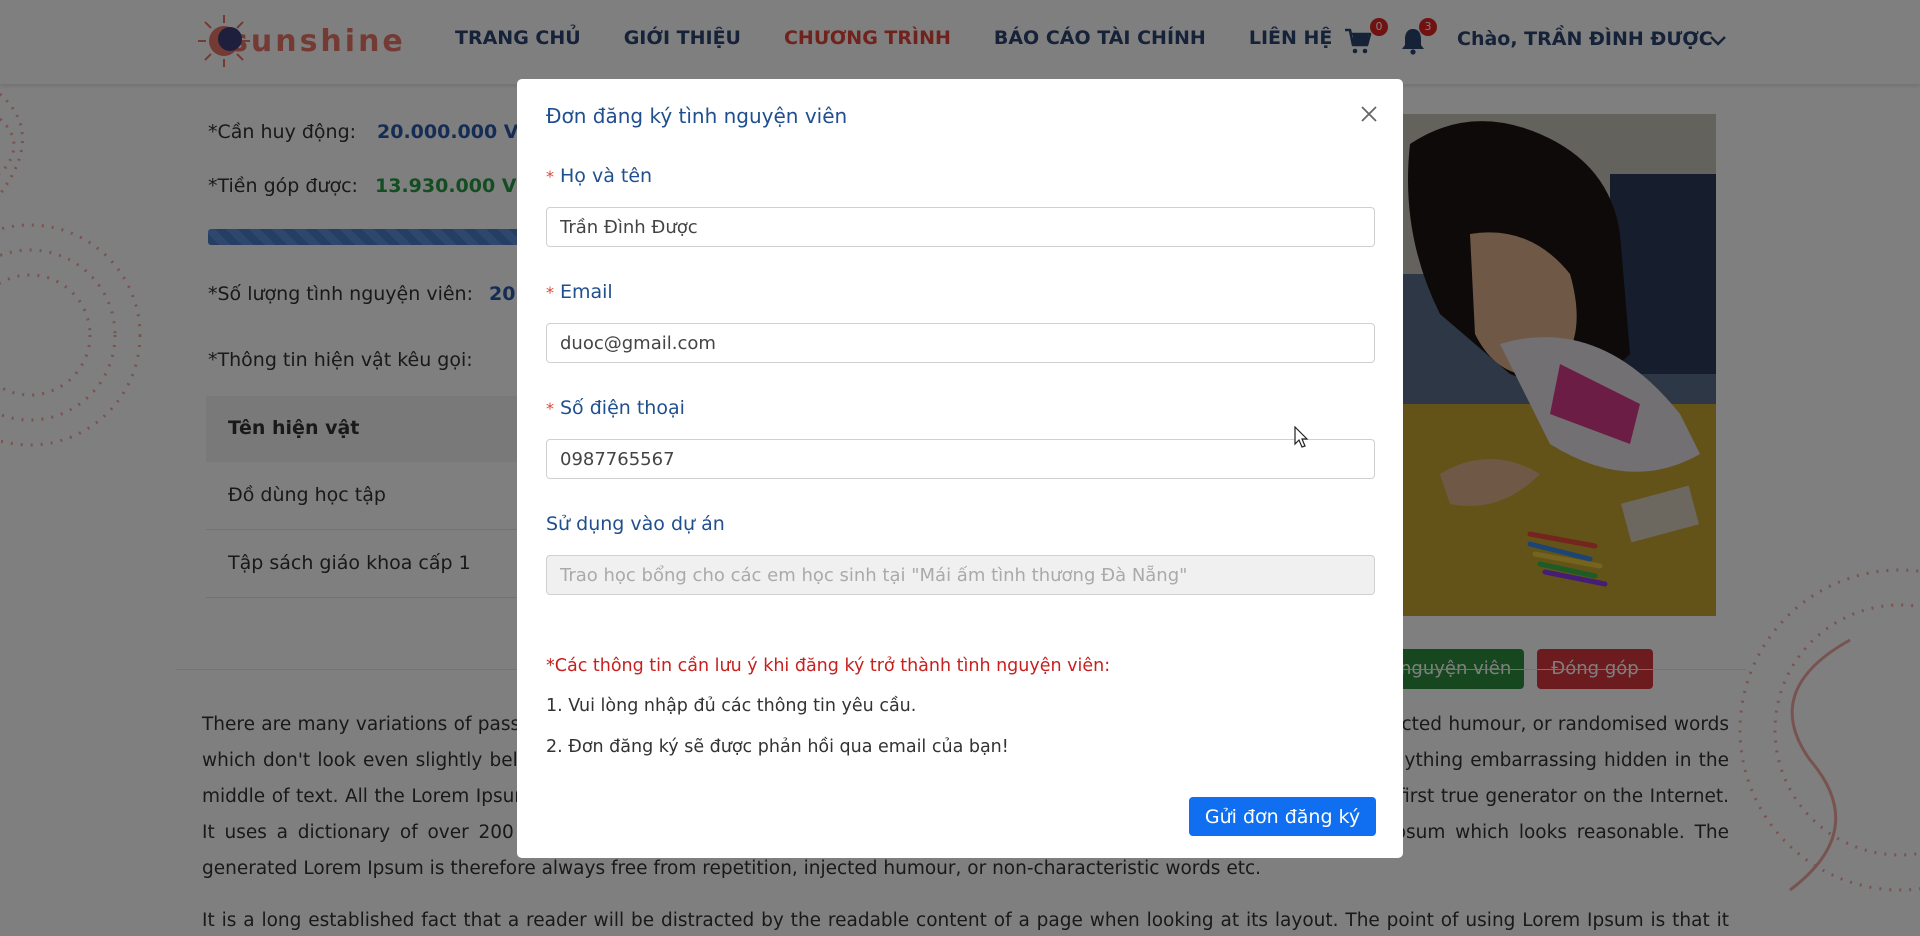  I want to click on close-icon, so click(1369, 114).